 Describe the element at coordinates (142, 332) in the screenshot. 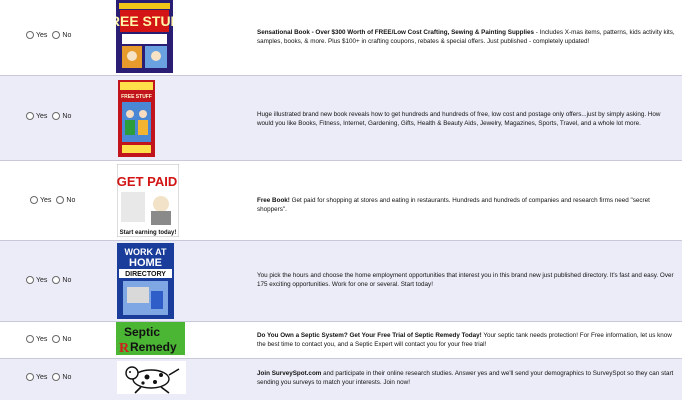

I see `logo-line1: Septic` at that location.